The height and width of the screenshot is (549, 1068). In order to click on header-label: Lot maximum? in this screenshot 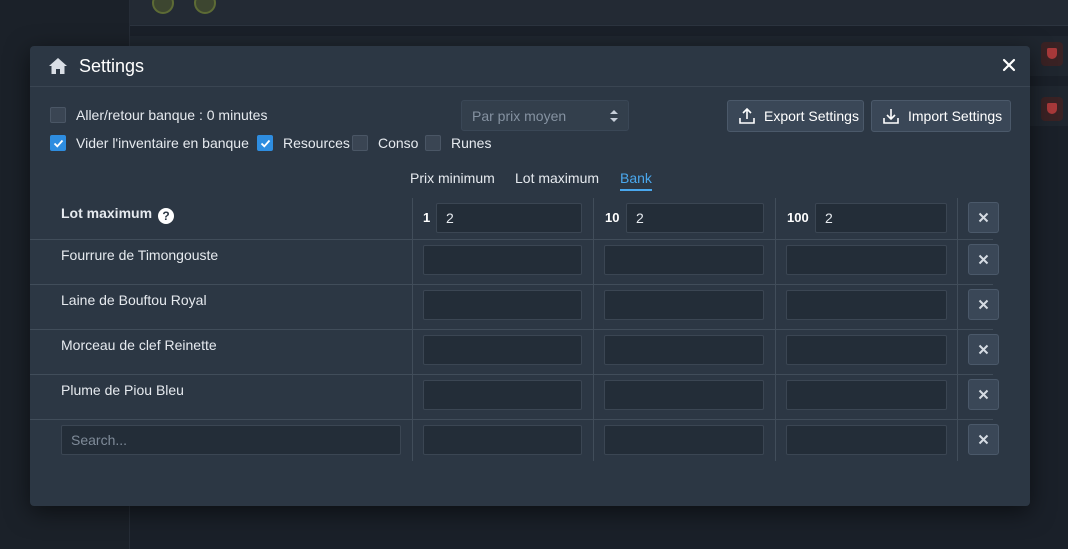, I will do `click(118, 214)`.